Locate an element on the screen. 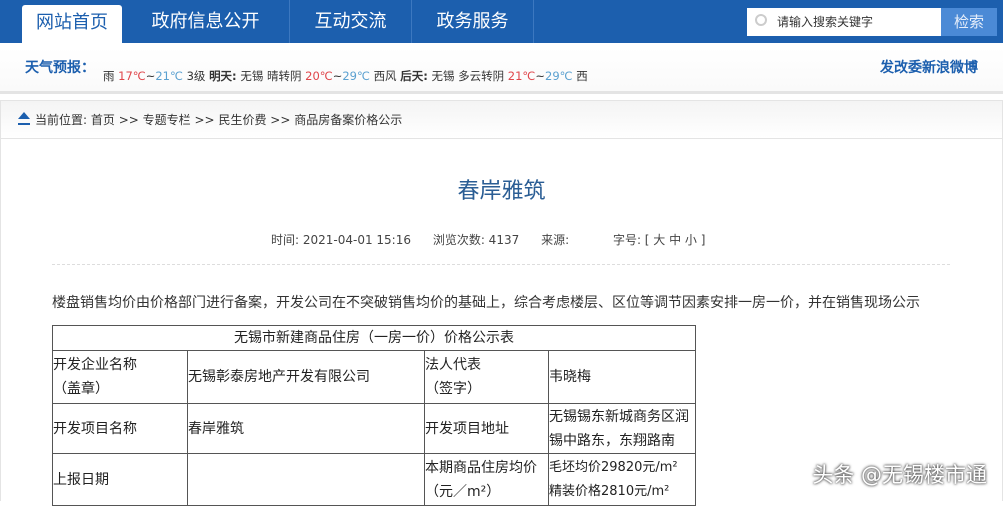 The image size is (1003, 506). table-row: 开发项目名称 春岸雅筑 开发项目地址 无锡锡东新城商务区润锡中路东，东翔路南 is located at coordinates (374, 428).